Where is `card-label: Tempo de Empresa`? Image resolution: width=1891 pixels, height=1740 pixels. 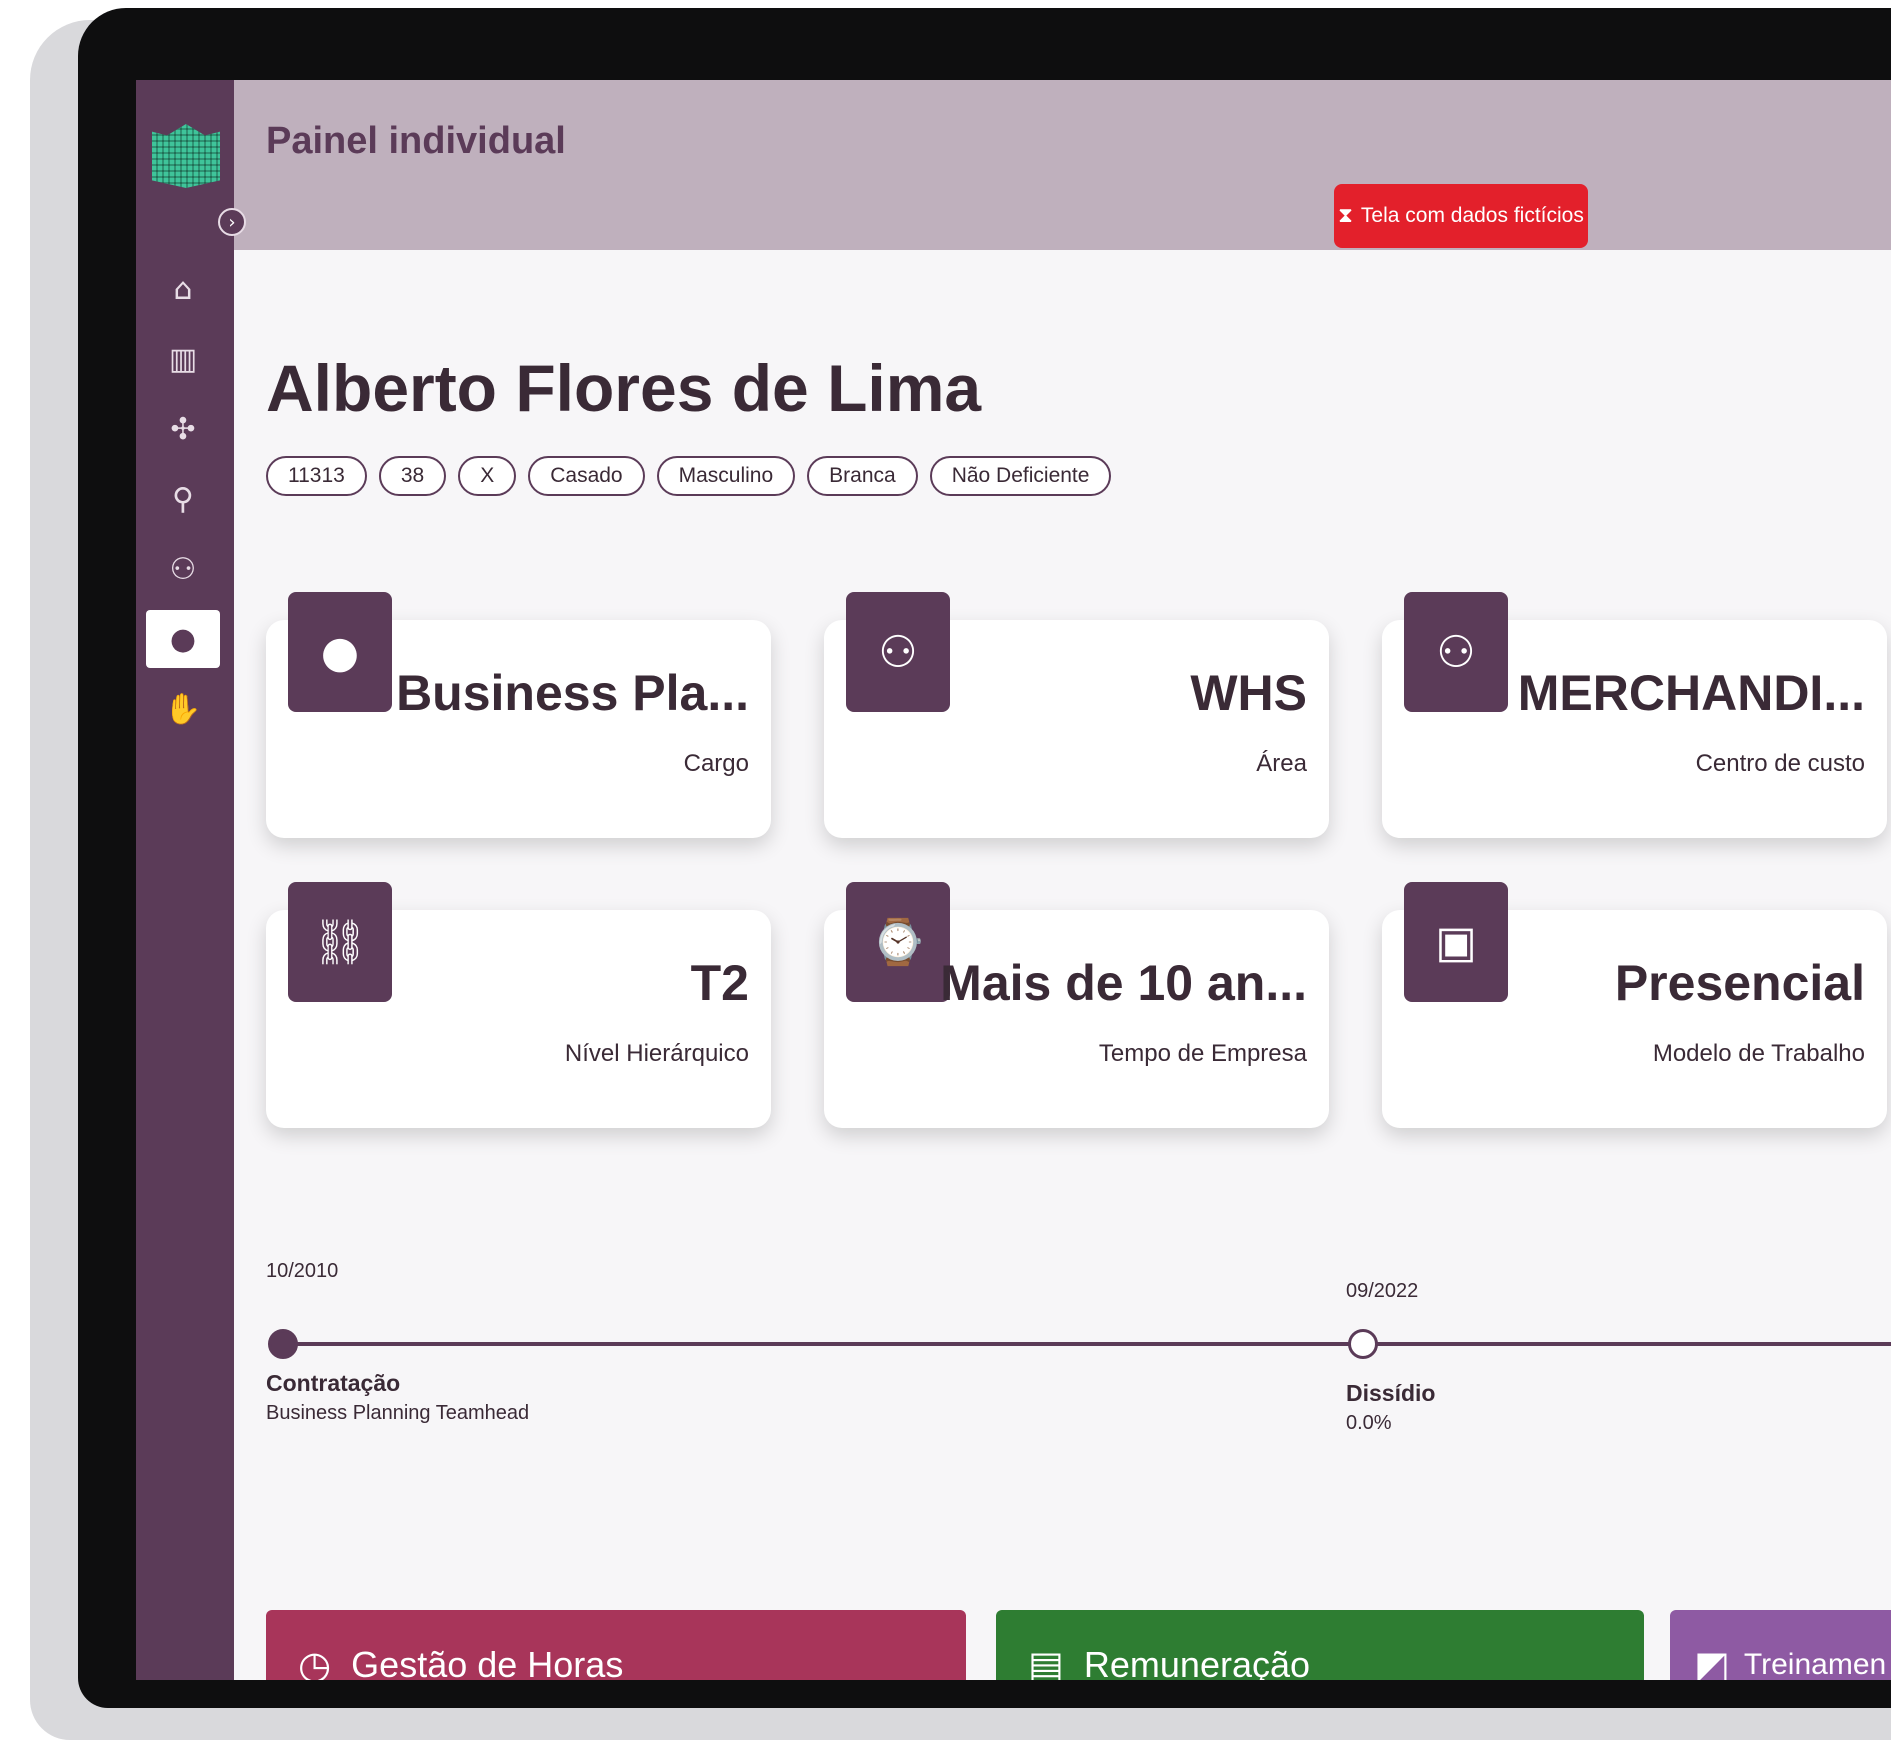 card-label: Tempo de Empresa is located at coordinates (1202, 1053).